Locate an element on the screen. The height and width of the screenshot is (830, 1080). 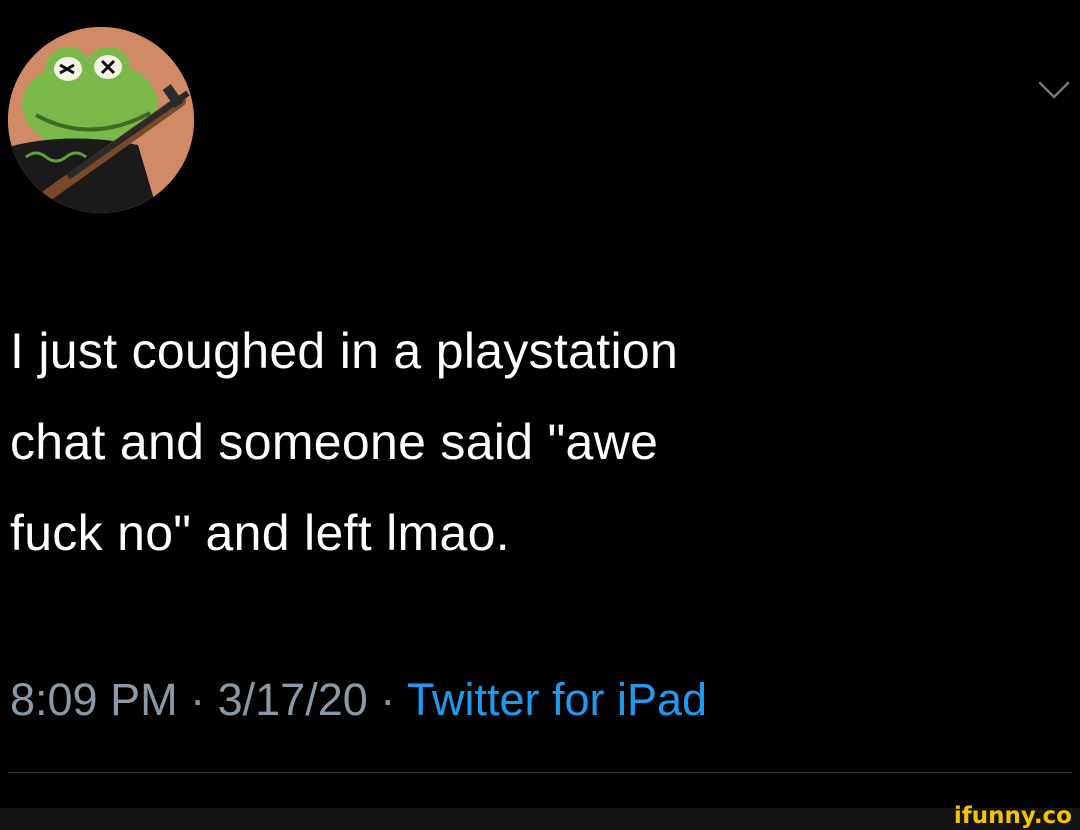
chevron-down-icon is located at coordinates (1054, 90).